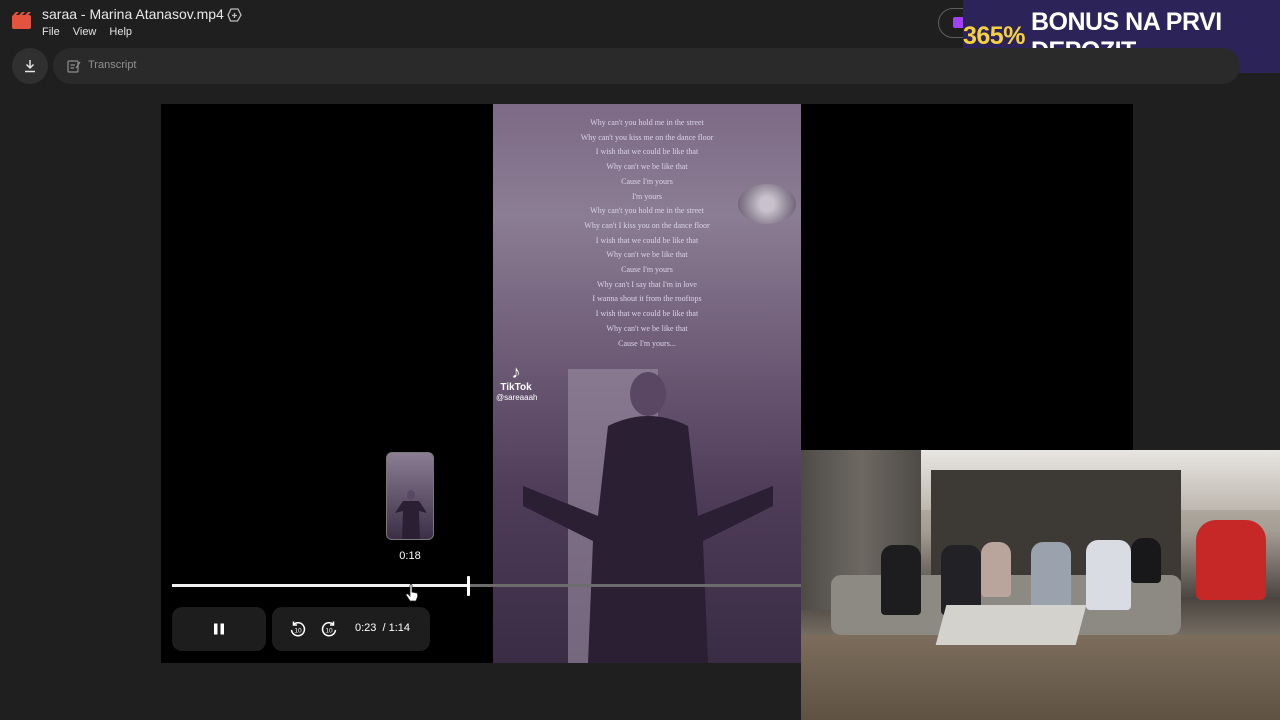 The image size is (1280, 720). I want to click on video-file-icon, so click(21, 20).